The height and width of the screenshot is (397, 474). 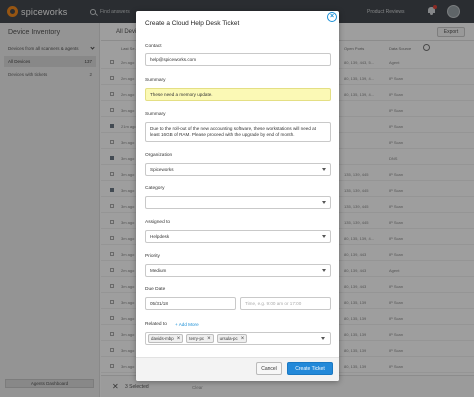 What do you see at coordinates (162, 338) in the screenshot?
I see `tag-label: davids-mbp` at bounding box center [162, 338].